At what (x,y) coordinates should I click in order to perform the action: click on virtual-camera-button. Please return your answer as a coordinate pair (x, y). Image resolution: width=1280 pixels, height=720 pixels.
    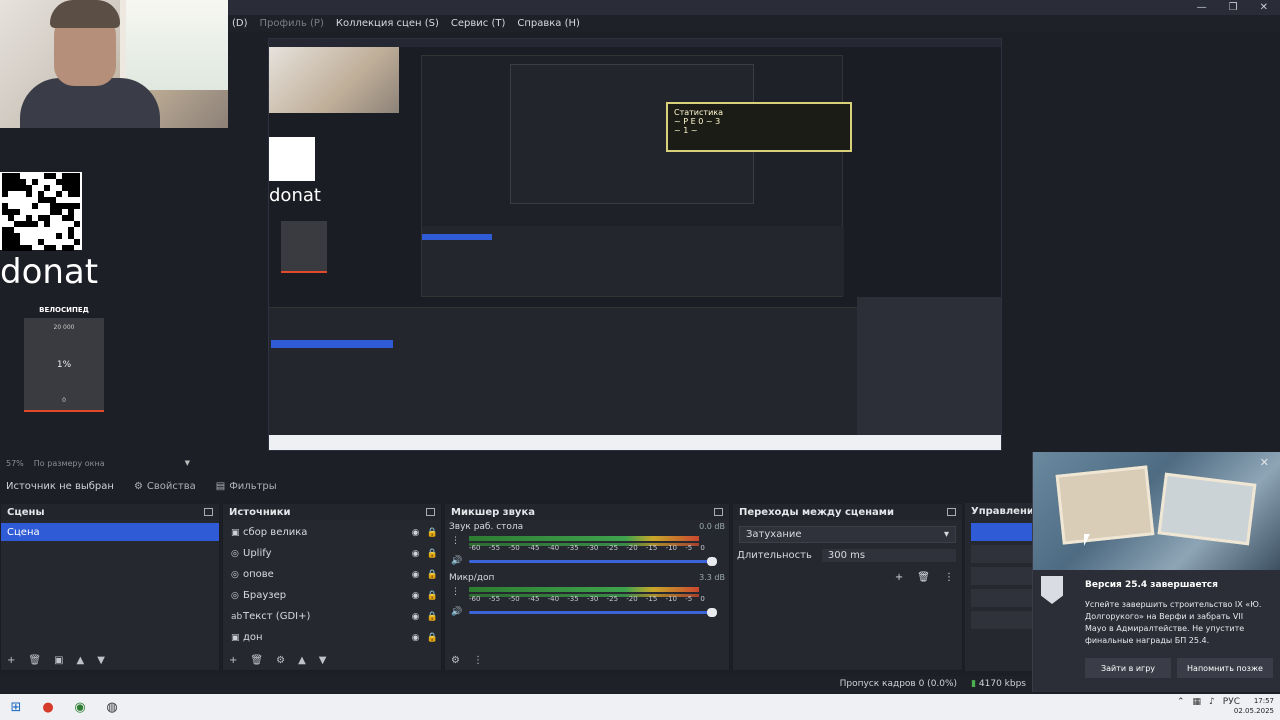
    Looking at the image, I should click on (1001, 576).